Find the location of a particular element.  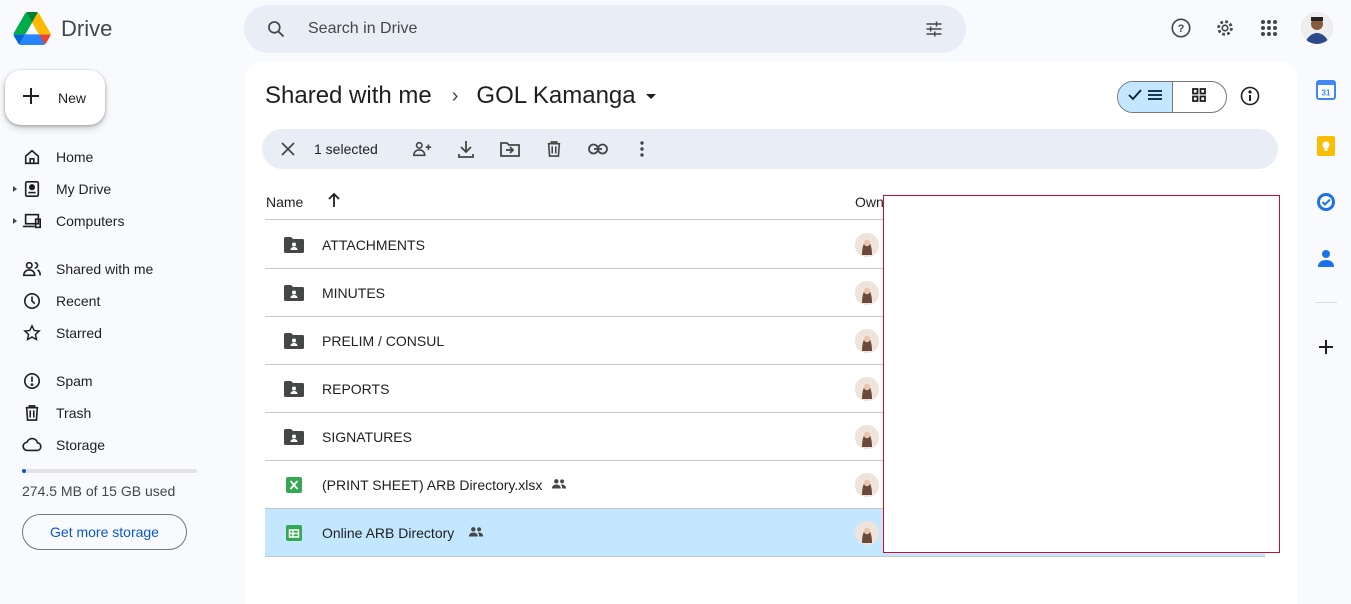

sidebar-item-label: Storage is located at coordinates (81, 445).